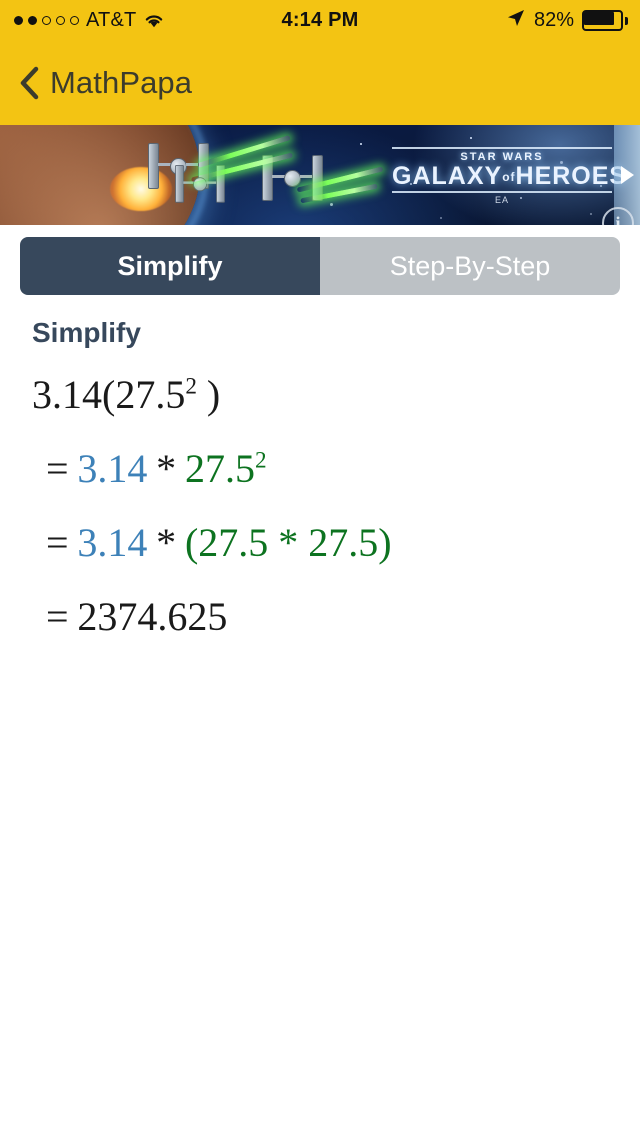 The width and height of the screenshot is (640, 1136). I want to click on step-line-2: = 3.14 * (27.5 * 27.5), so click(320, 543).